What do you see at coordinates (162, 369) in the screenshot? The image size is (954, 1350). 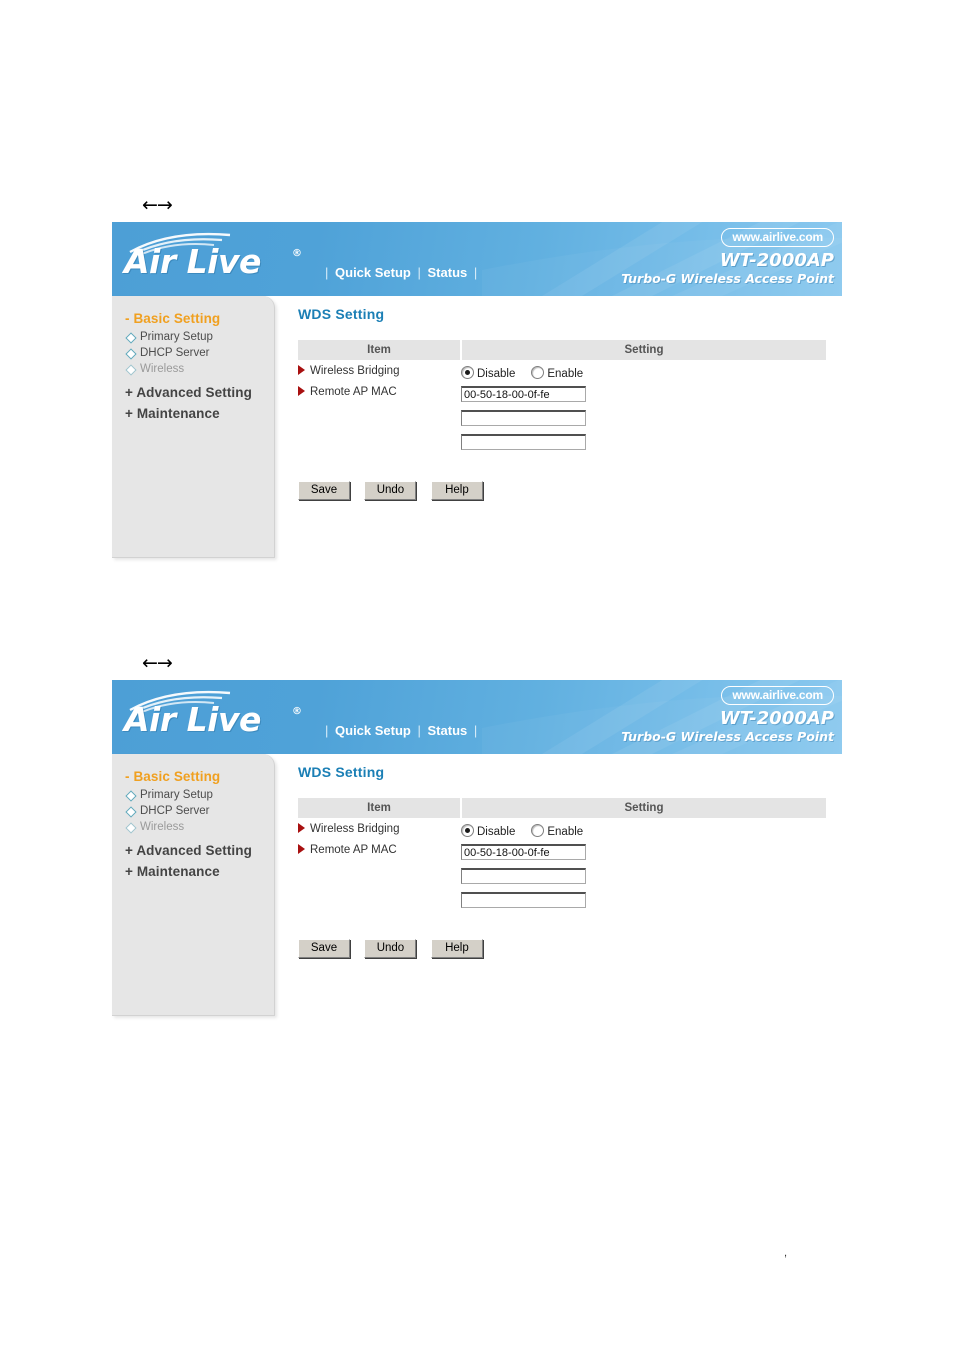 I see `sidebar-sublabel: Wireless` at bounding box center [162, 369].